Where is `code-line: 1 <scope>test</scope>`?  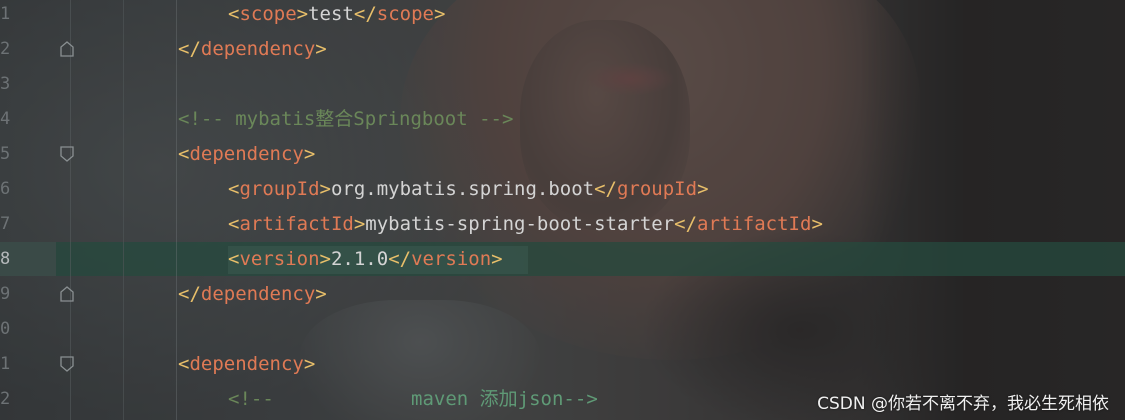 code-line: 1 <scope>test</scope> is located at coordinates (562, 16).